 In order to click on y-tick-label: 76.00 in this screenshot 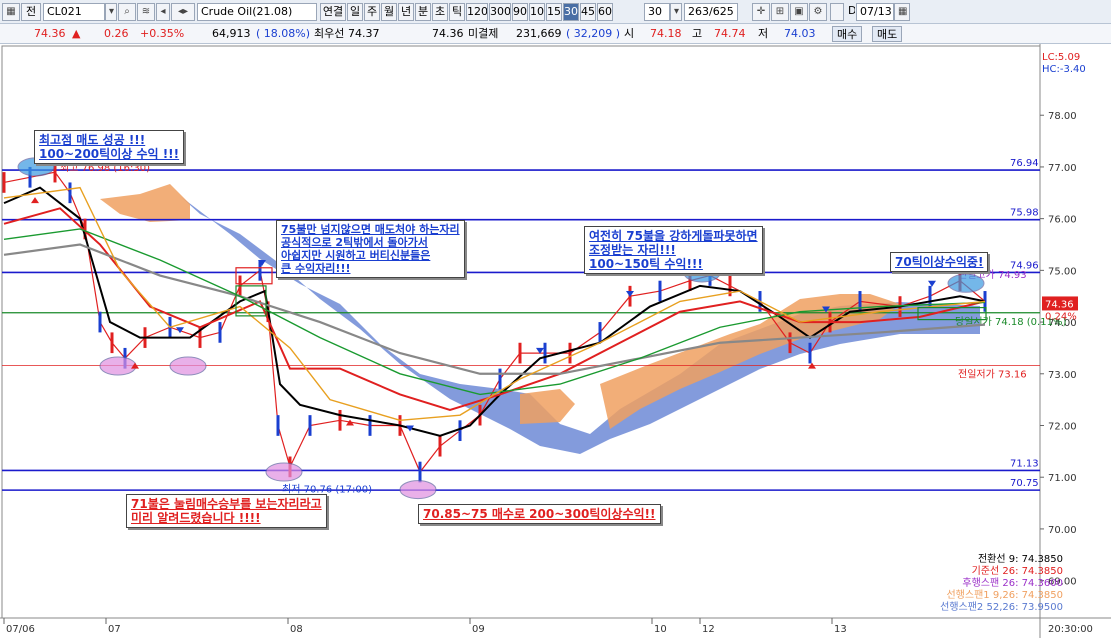, I will do `click(1062, 220)`.